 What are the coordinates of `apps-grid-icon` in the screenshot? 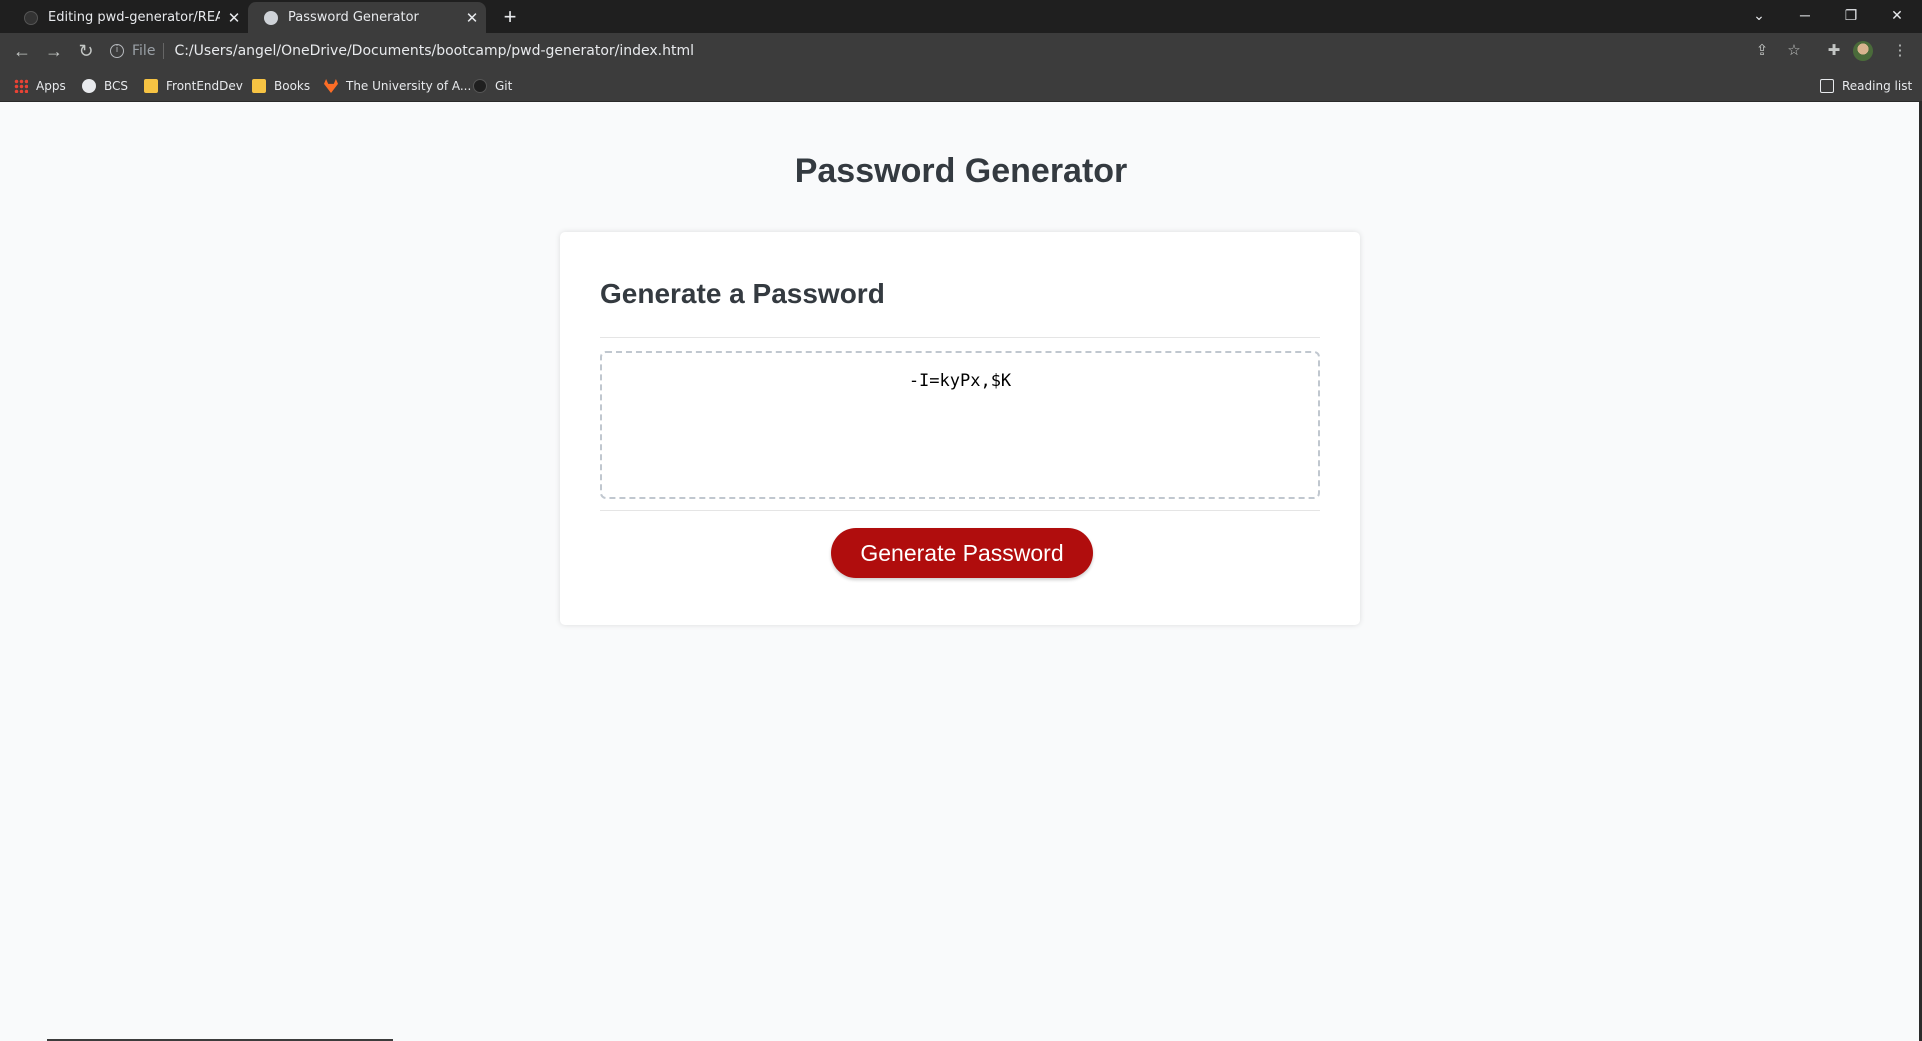 It's located at (21, 86).